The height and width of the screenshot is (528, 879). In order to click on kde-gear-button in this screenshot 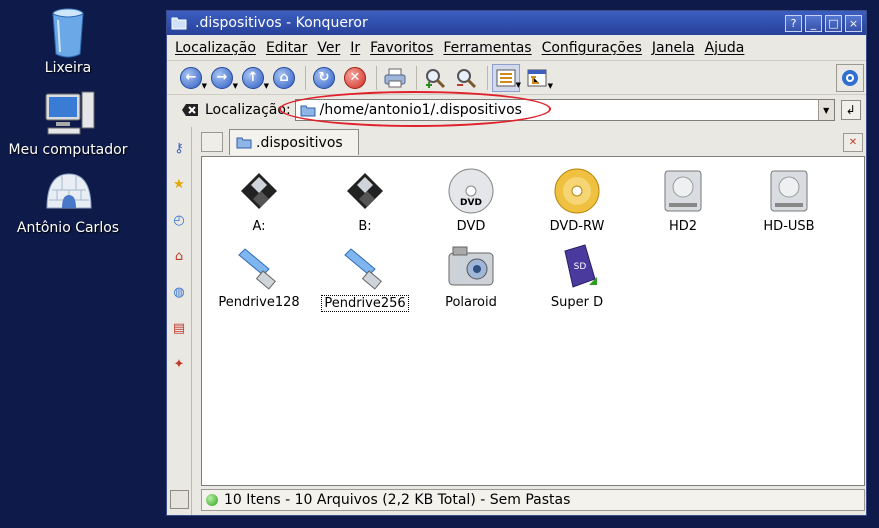, I will do `click(850, 77)`.